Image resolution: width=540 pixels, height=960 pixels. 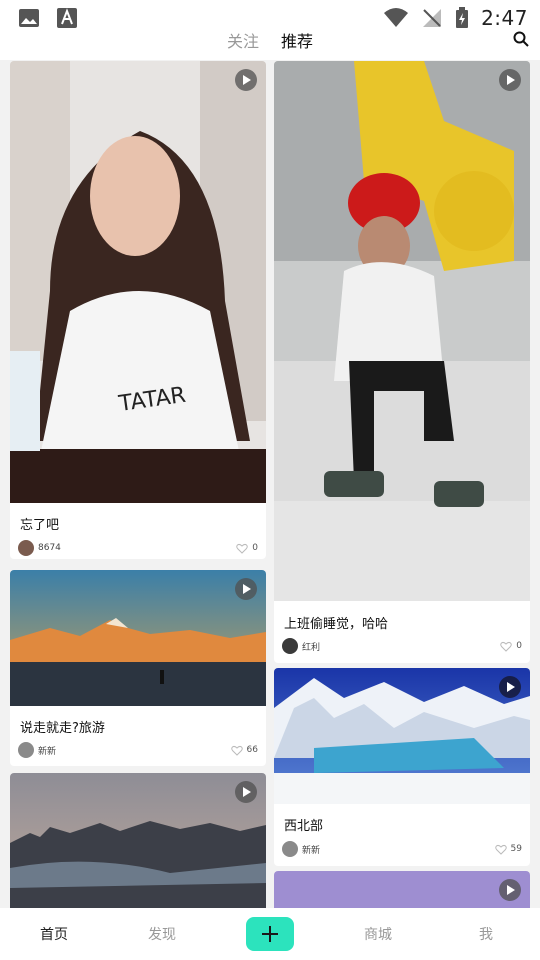 I want to click on video-meta: 红利 0, so click(x=402, y=646).